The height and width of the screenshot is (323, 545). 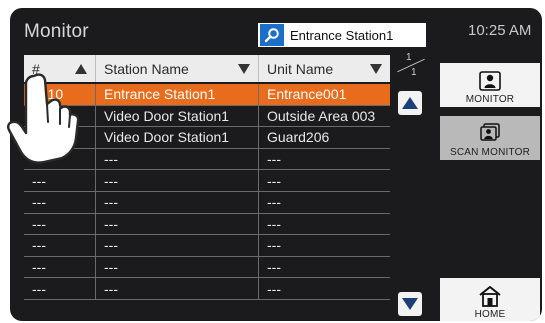 I want to click on total-pages: 1, so click(x=414, y=72).